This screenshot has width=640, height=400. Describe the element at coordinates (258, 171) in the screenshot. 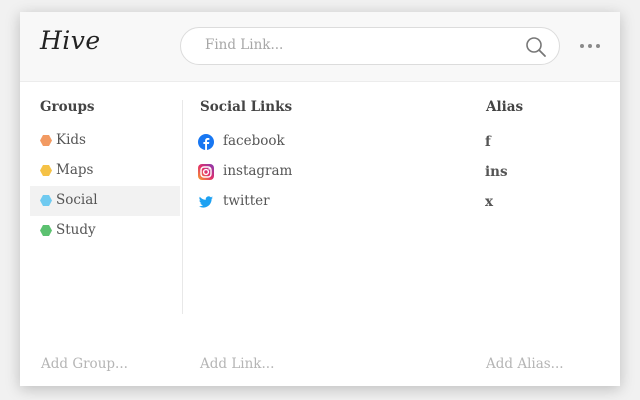

I see `link-label: instagram` at that location.